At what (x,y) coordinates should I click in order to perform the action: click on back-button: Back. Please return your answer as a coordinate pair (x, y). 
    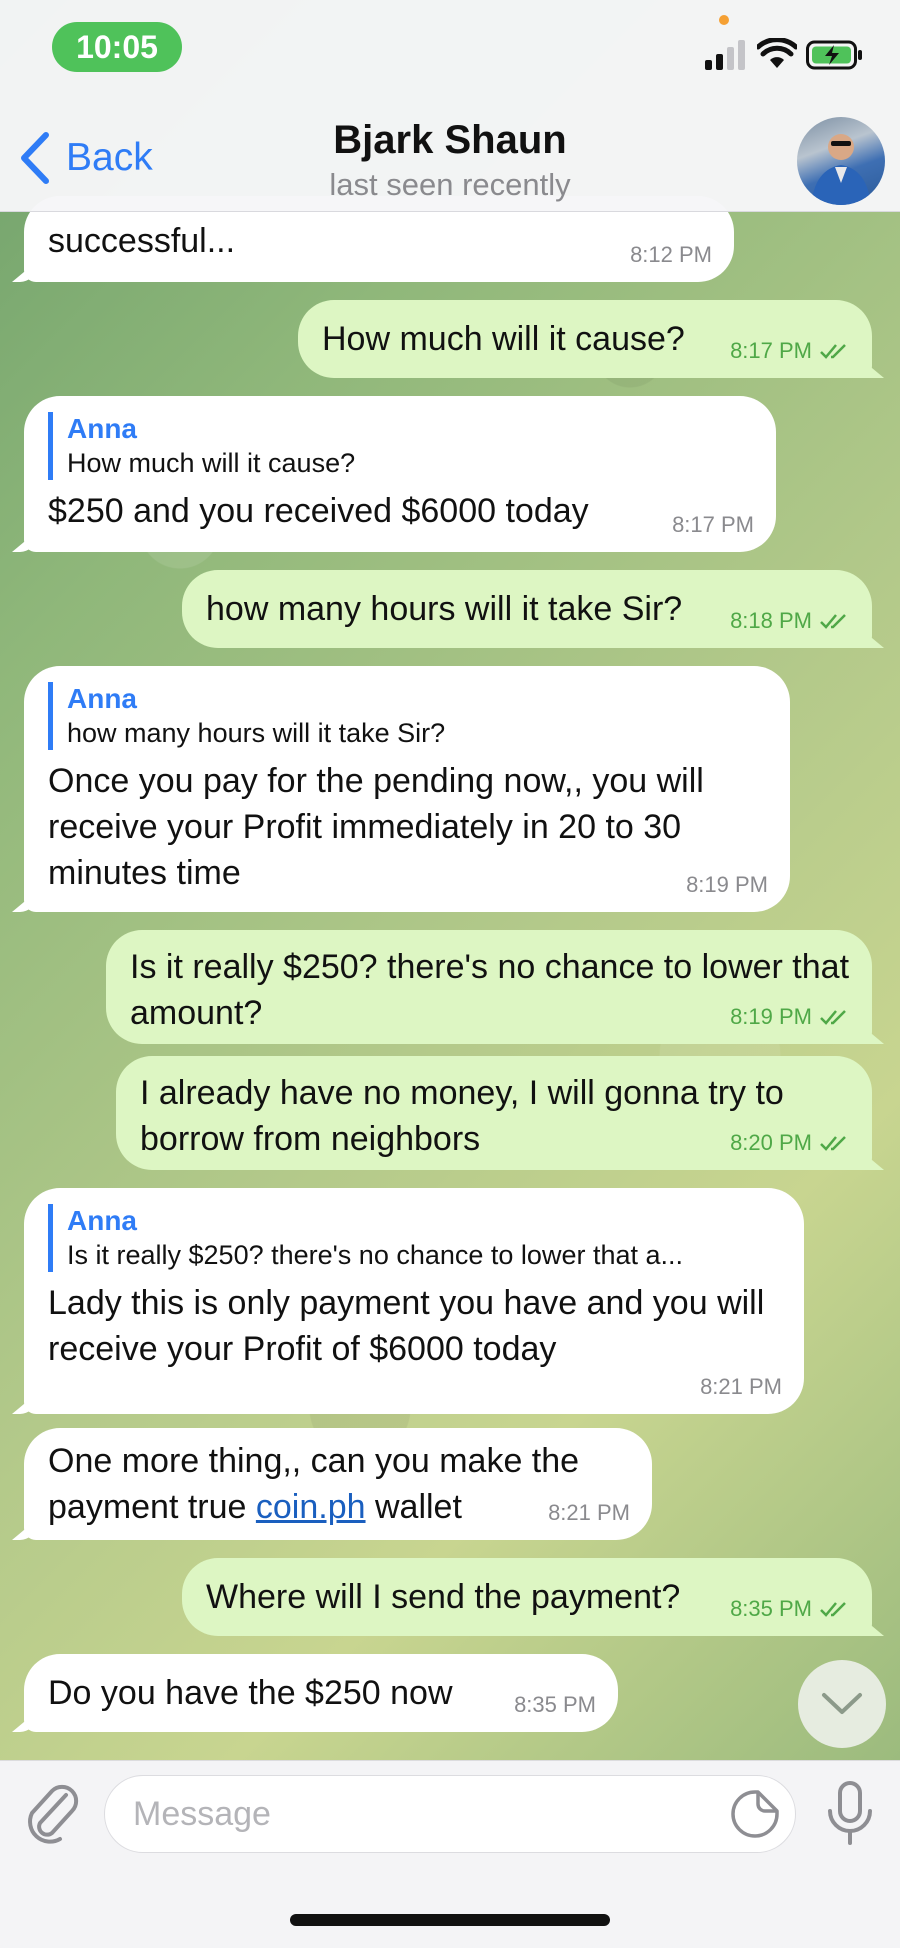
    Looking at the image, I should click on (85, 158).